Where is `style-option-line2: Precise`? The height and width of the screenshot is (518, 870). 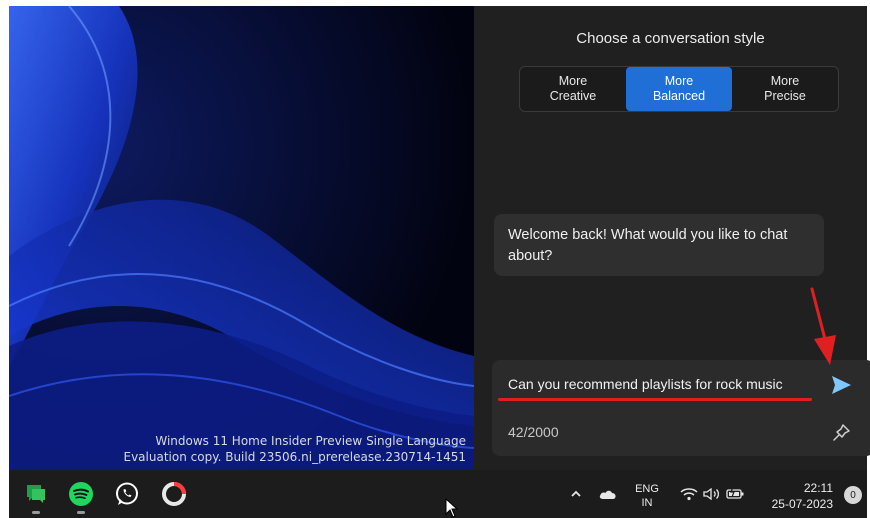 style-option-line2: Precise is located at coordinates (785, 96).